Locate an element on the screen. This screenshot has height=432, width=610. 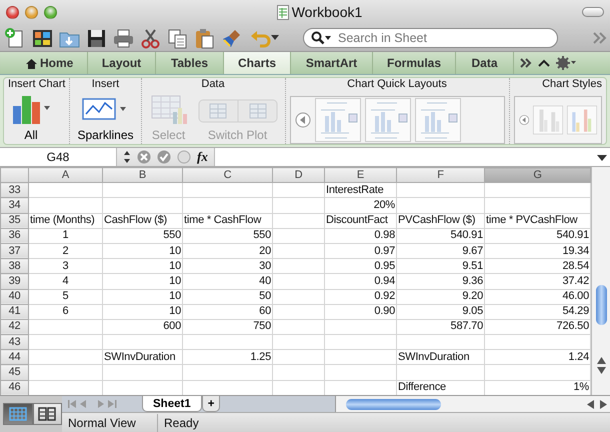
table-cell: 0.98 is located at coordinates (384, 235).